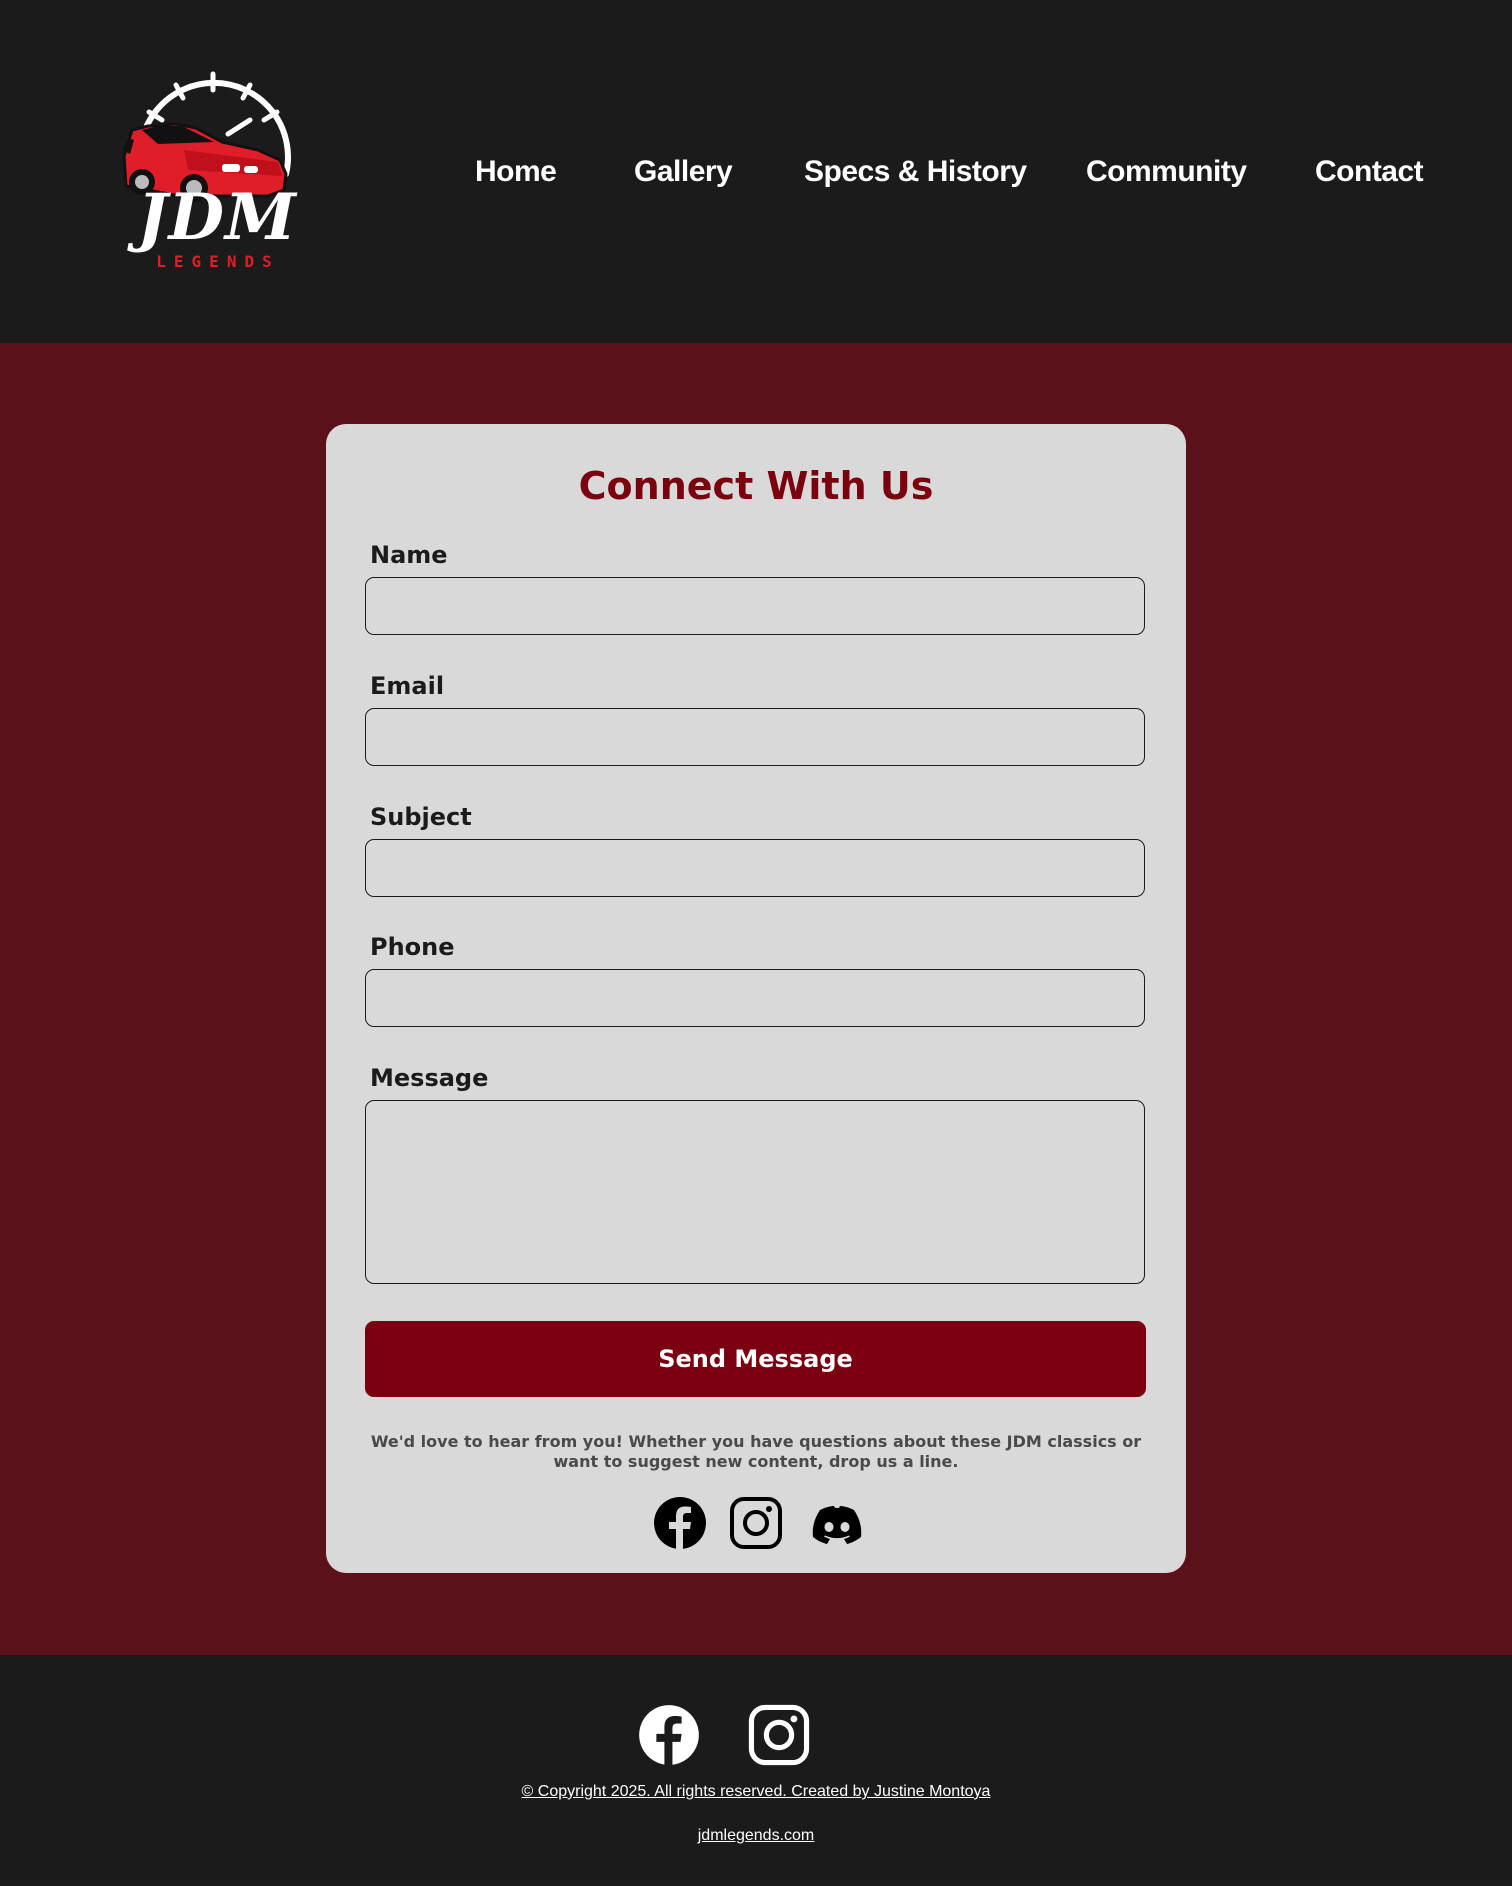  Describe the element at coordinates (669, 1735) in the screenshot. I see `footer-facebook-icon` at that location.